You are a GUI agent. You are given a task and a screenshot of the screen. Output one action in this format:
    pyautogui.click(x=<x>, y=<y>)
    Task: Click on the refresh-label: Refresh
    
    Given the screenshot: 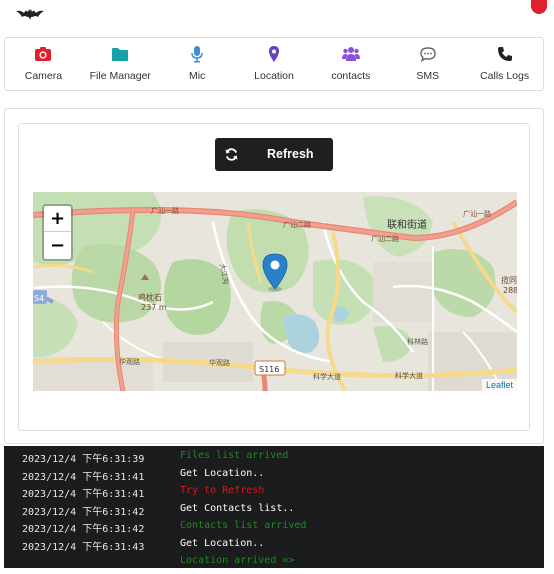 What is the action you would take?
    pyautogui.click(x=290, y=154)
    